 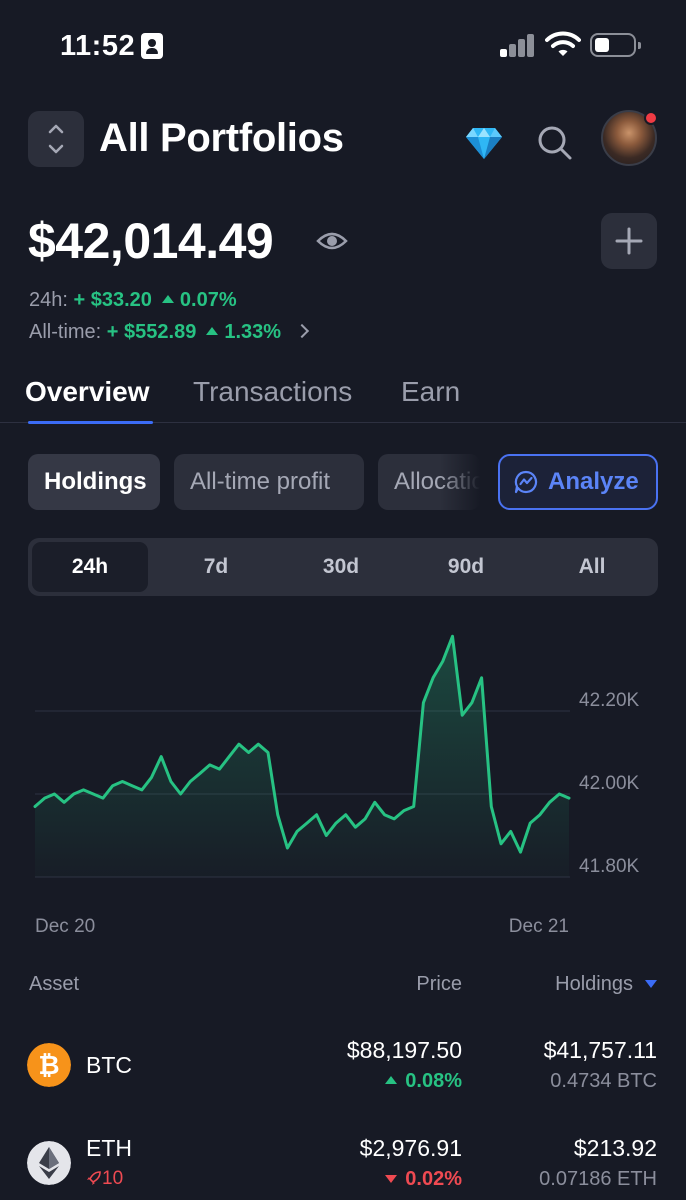 What do you see at coordinates (343, 46) in the screenshot?
I see `status-bar: 11:52` at bounding box center [343, 46].